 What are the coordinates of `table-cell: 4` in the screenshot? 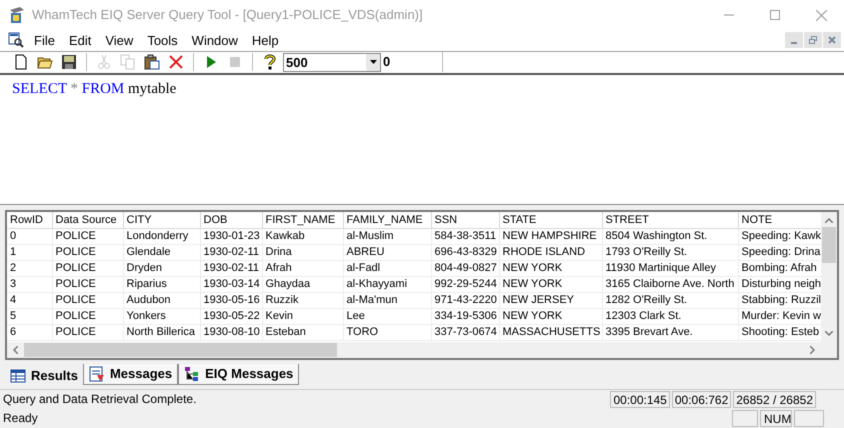 It's located at (29, 300).